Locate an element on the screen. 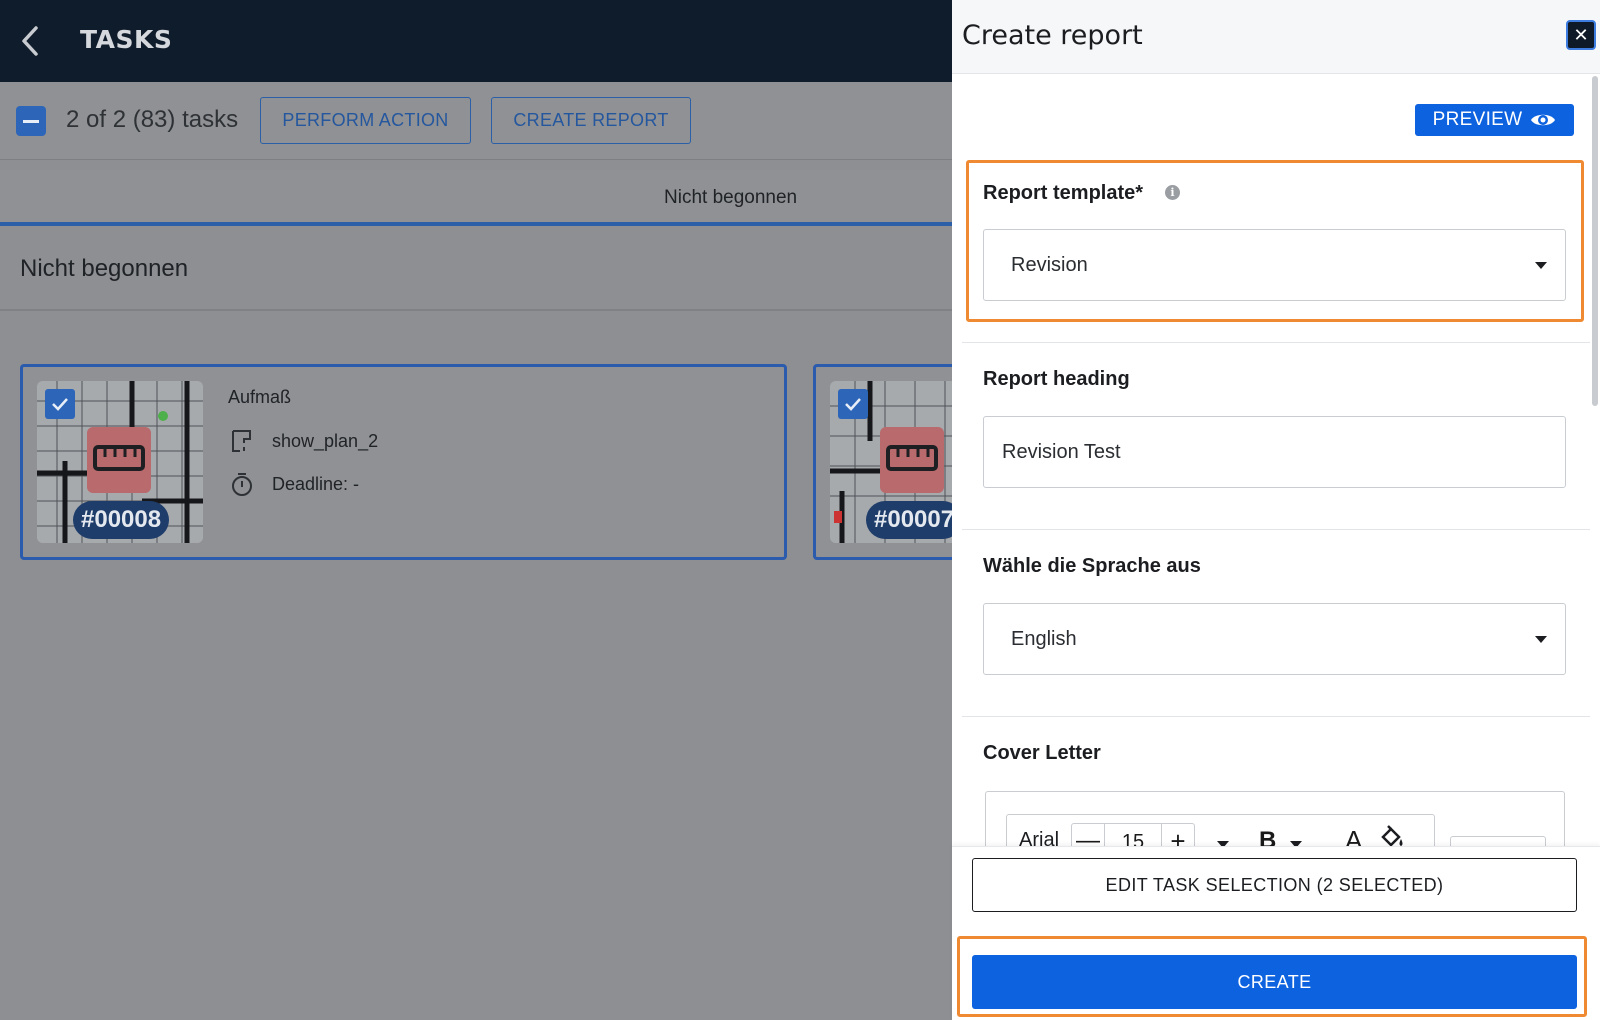 This screenshot has height=1020, width=1600. task-card: #00008 Aufmaß show_plan_2 Deadline: - is located at coordinates (403, 462).